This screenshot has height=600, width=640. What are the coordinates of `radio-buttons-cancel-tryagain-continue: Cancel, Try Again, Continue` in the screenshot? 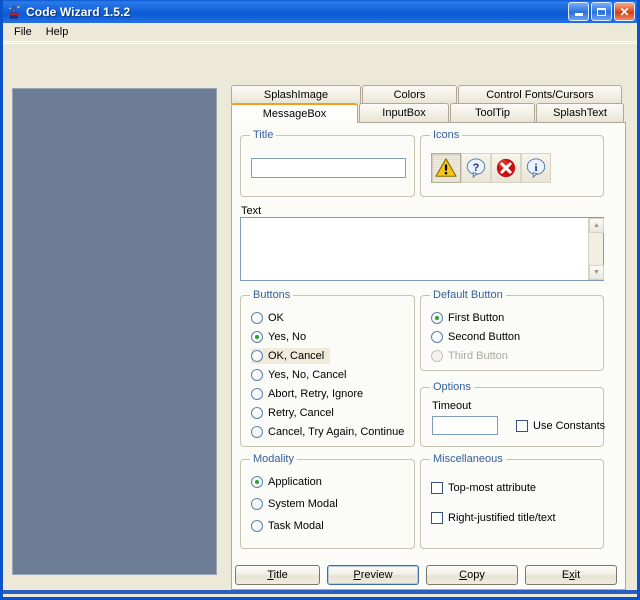 It's located at (327, 432).